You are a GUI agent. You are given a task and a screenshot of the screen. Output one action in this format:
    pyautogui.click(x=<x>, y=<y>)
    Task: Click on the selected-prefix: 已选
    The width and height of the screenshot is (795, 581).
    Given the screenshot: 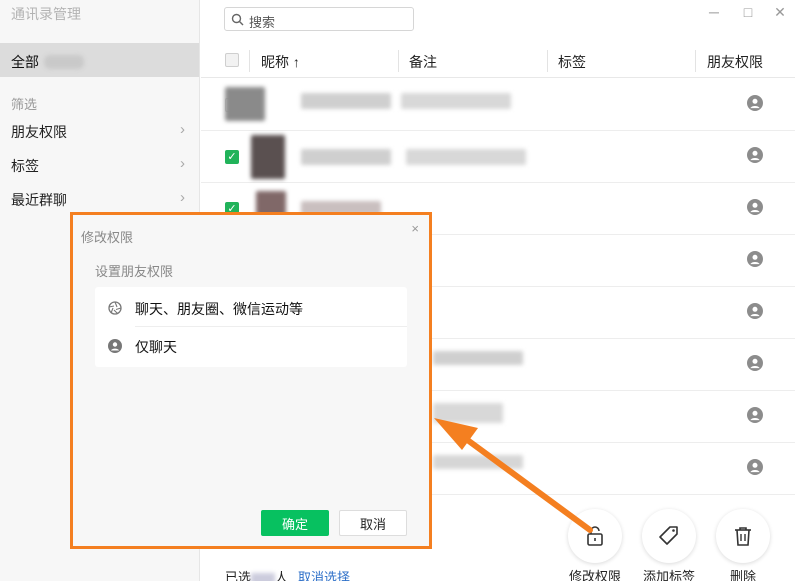 What is the action you would take?
    pyautogui.click(x=238, y=575)
    